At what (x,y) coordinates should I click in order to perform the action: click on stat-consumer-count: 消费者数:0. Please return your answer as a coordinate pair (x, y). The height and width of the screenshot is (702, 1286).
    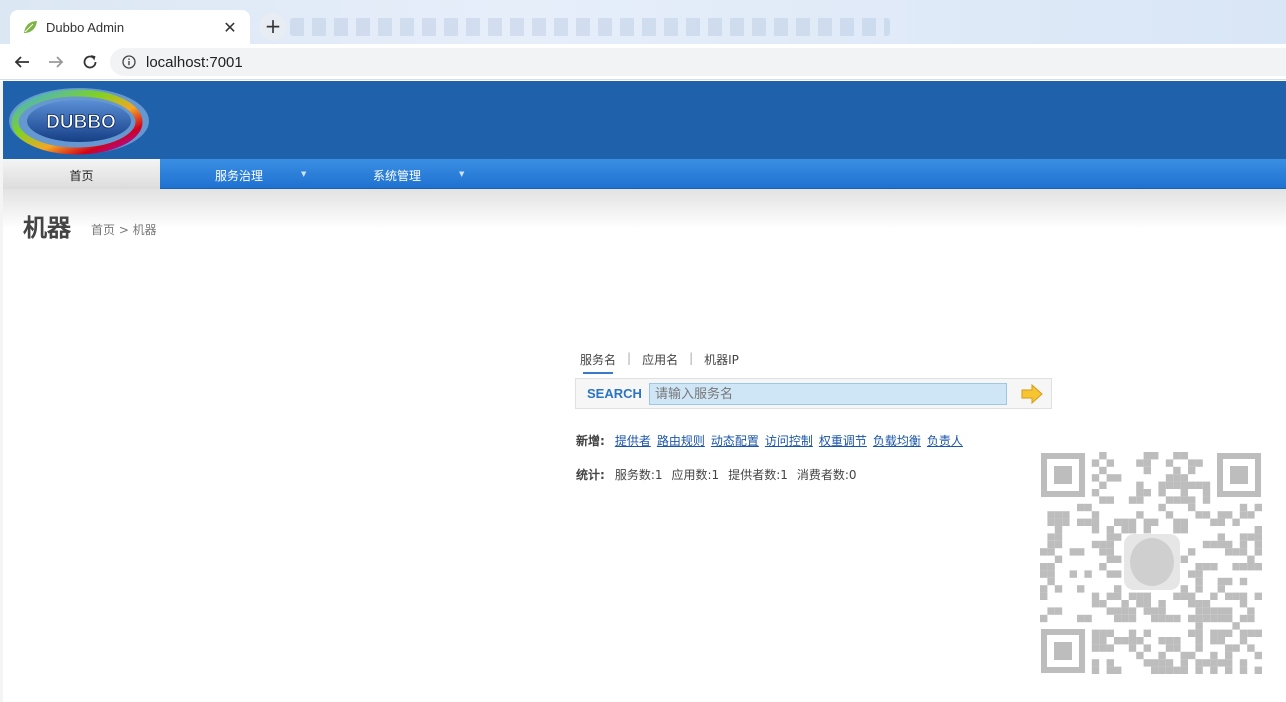
    Looking at the image, I should click on (826, 475).